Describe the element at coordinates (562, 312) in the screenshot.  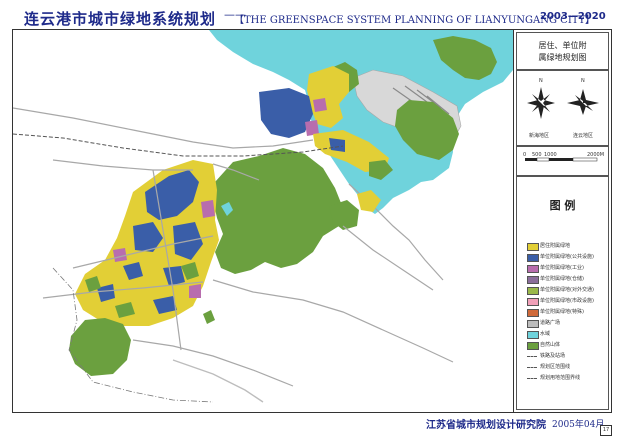
I see `legend-label: 单位附属绿地(特殊)` at that location.